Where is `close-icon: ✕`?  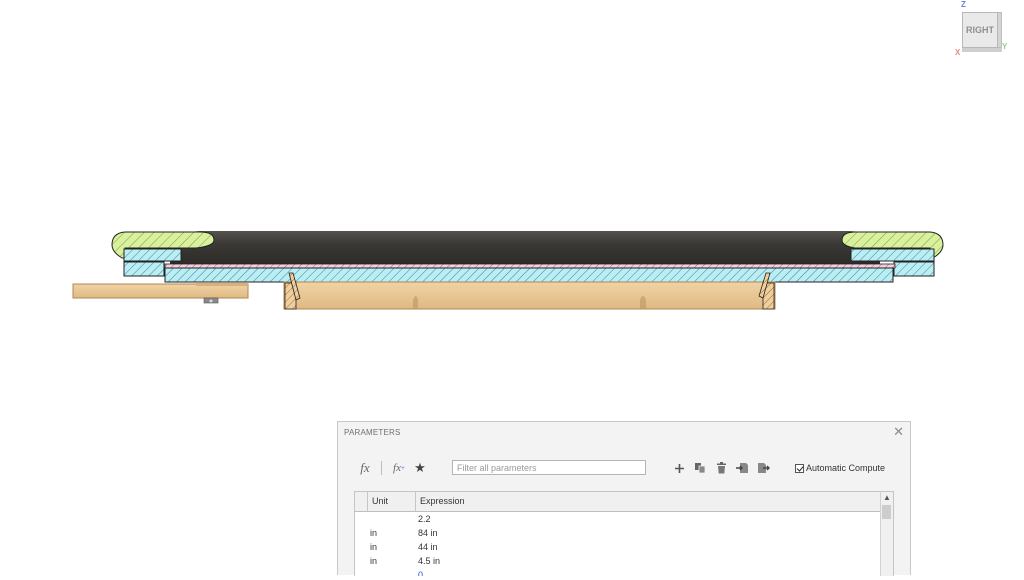
close-icon: ✕ is located at coordinates (898, 432).